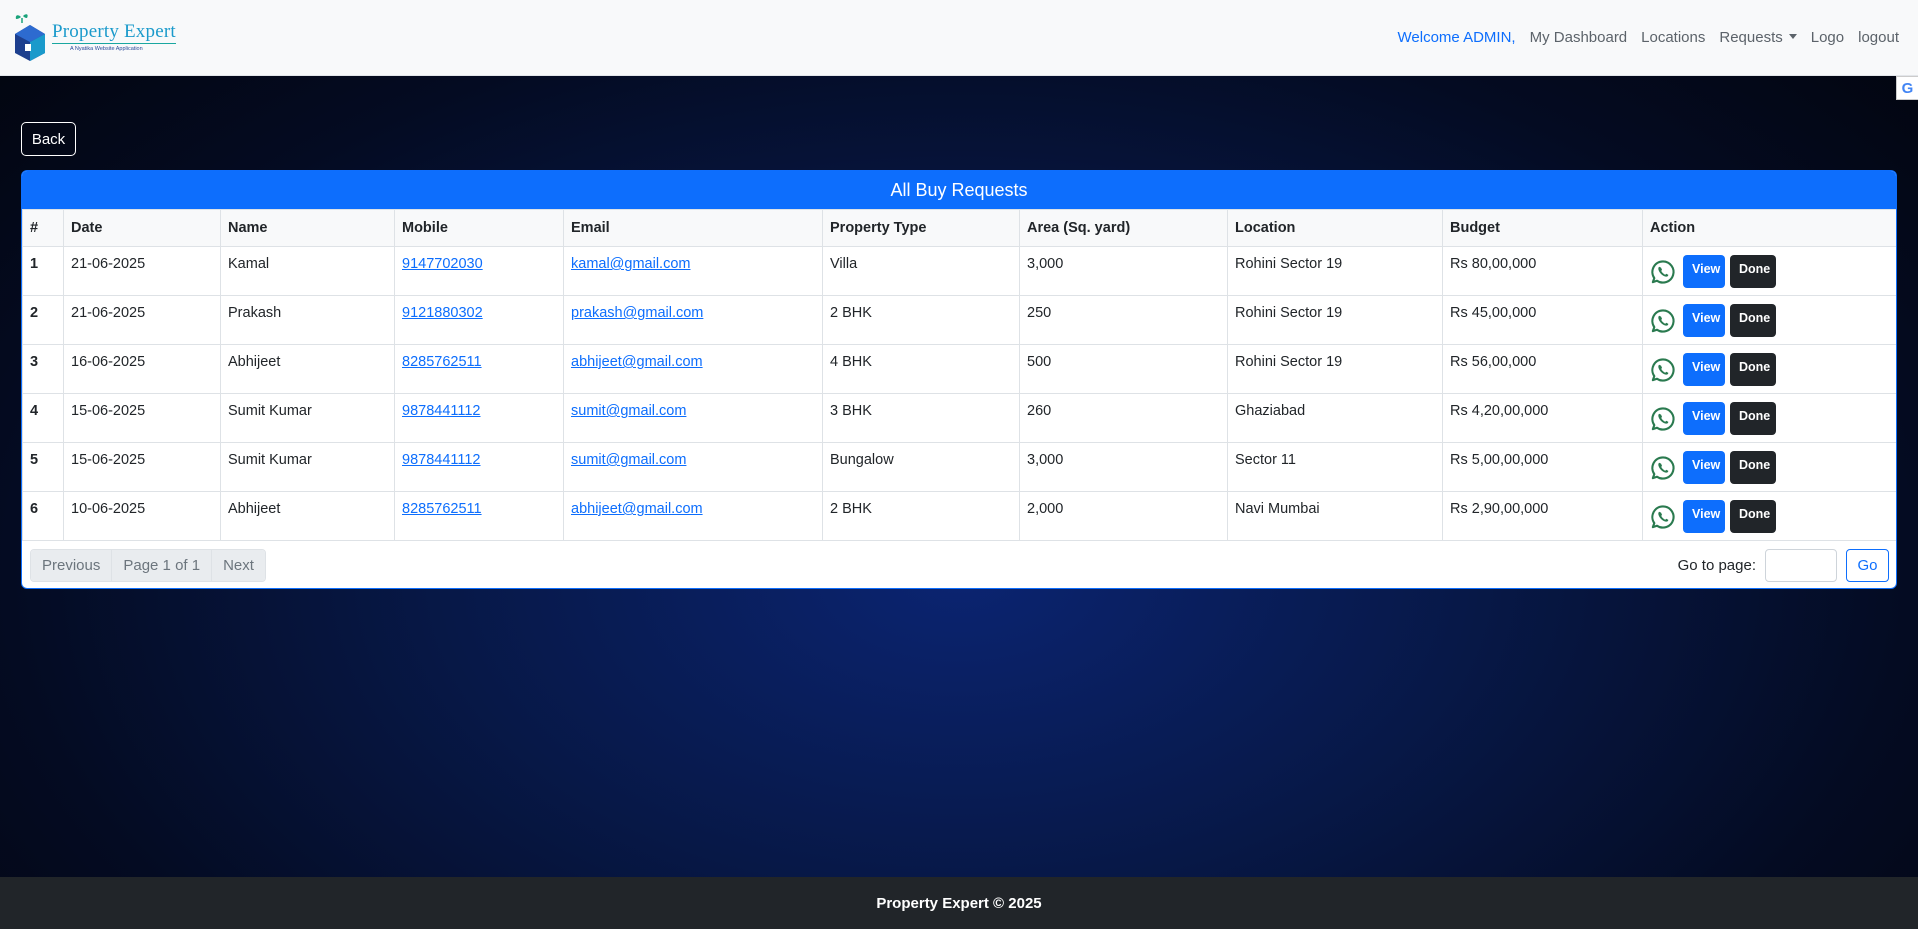 The height and width of the screenshot is (929, 1918). I want to click on footer: Property Expert © 2025, so click(959, 903).